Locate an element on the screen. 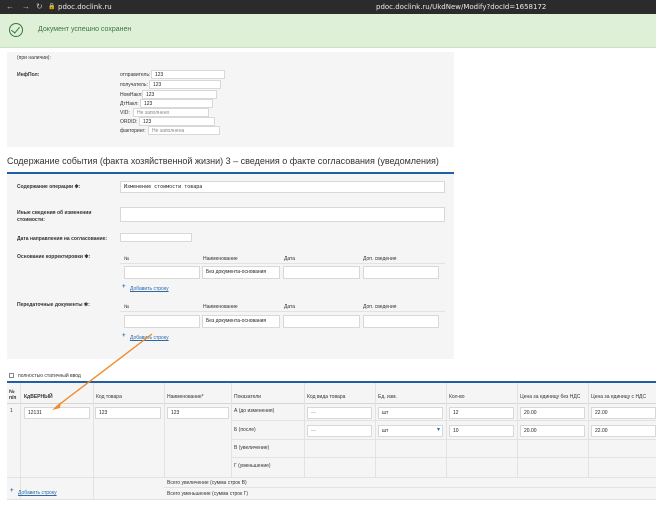 This screenshot has height=512, width=656. invoice-number-input: 123 is located at coordinates (179, 94).